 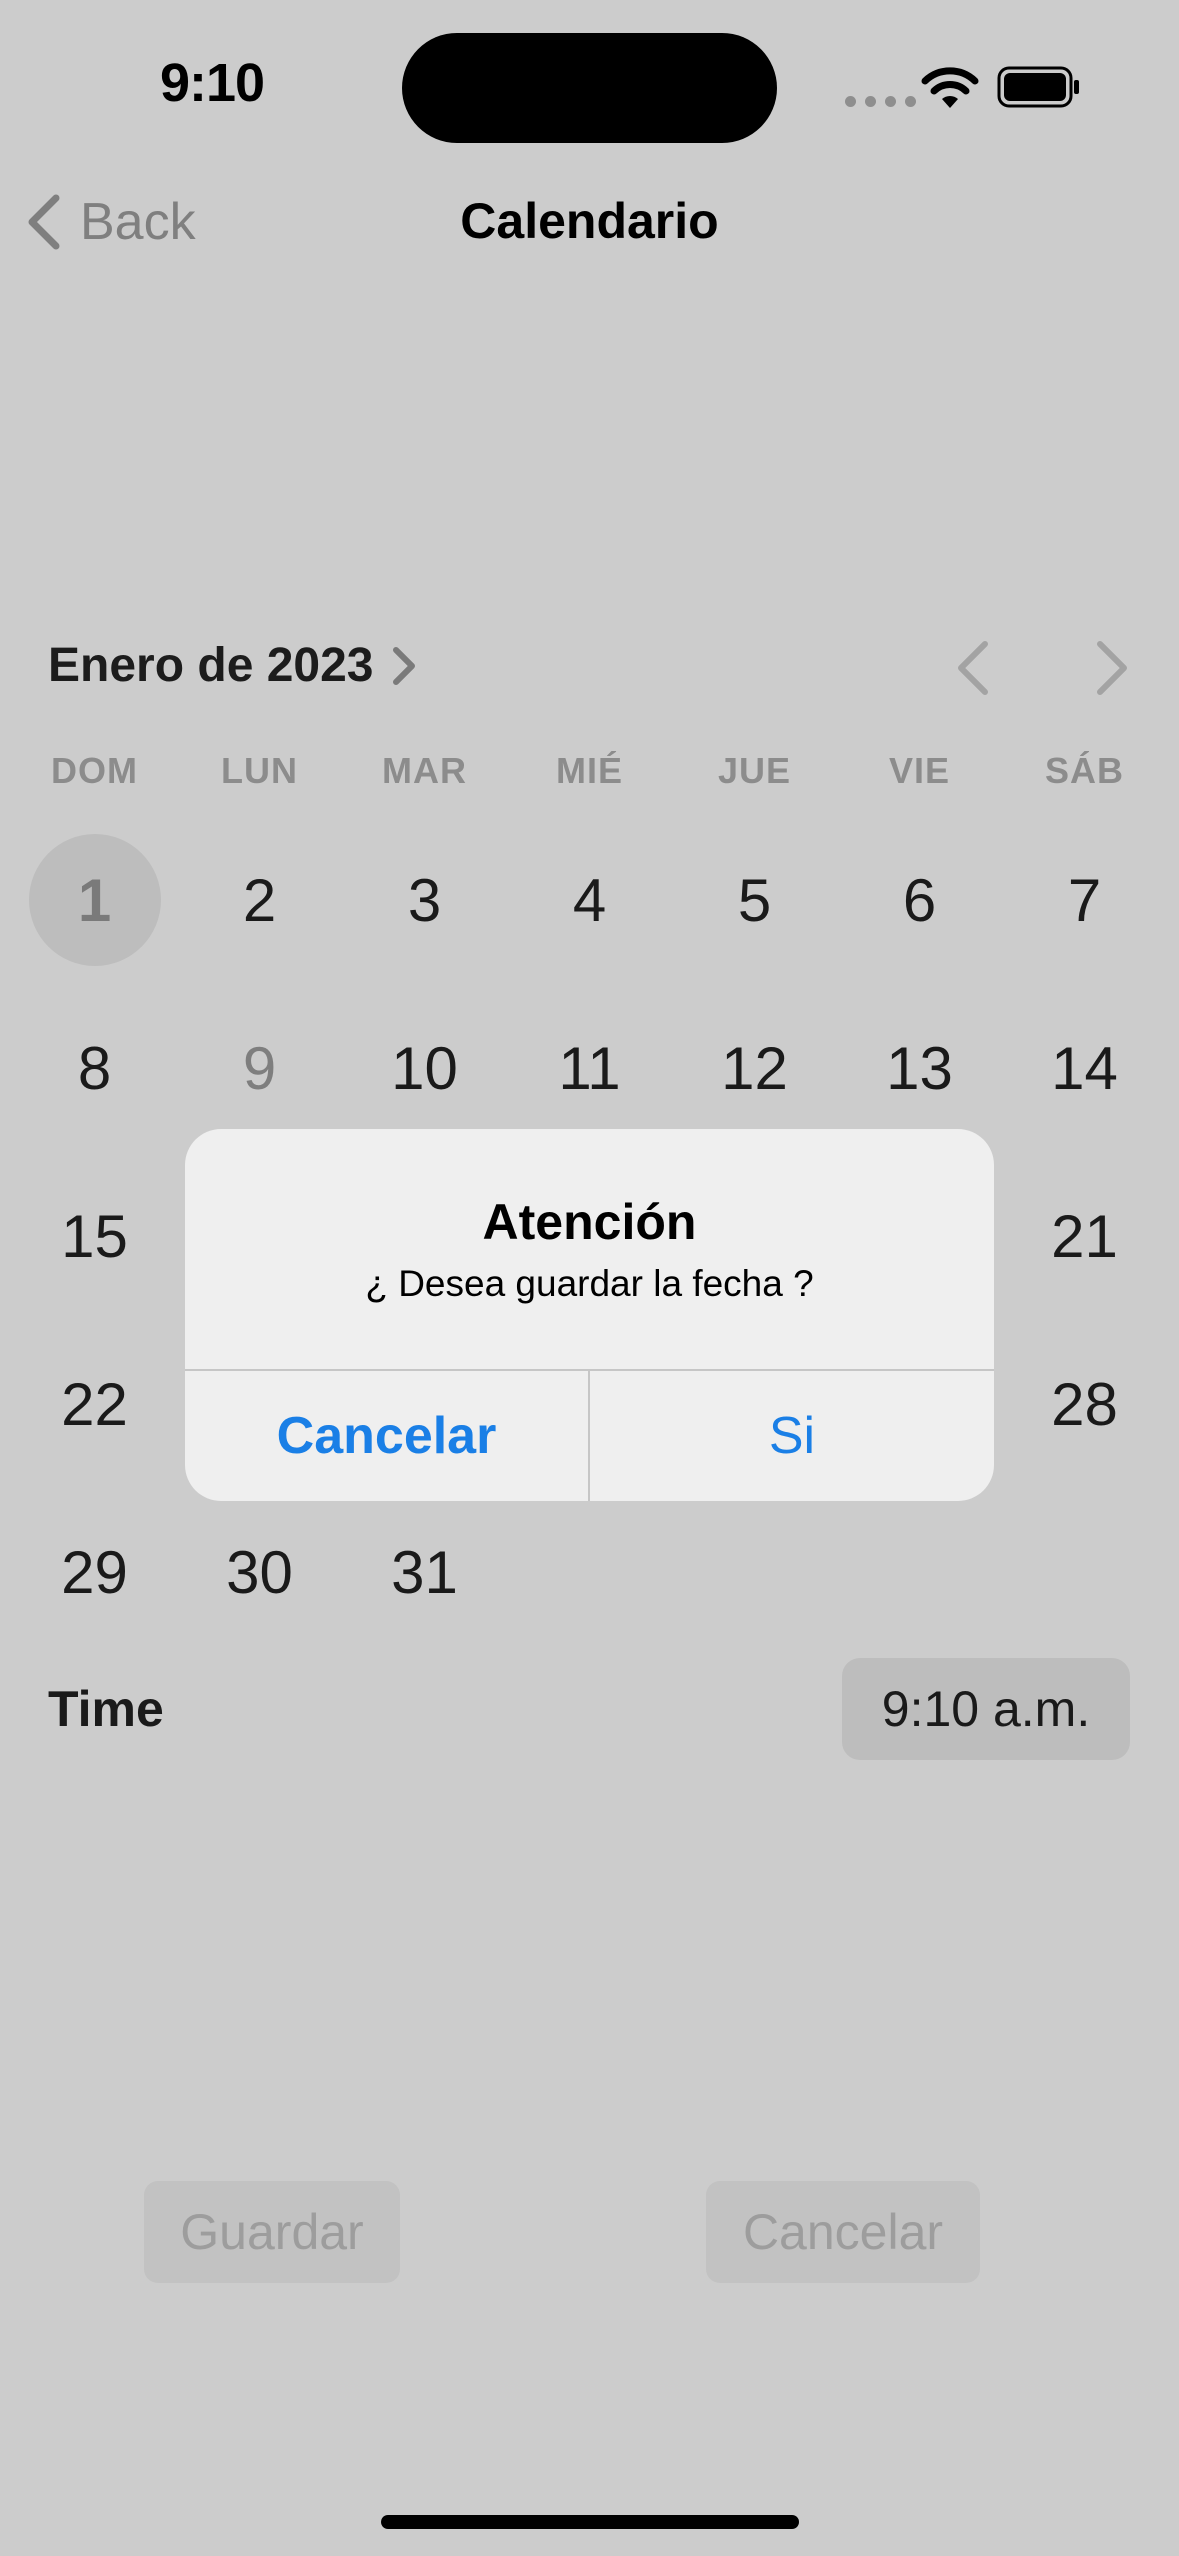 What do you see at coordinates (403, 665) in the screenshot?
I see `chevron-right-icon` at bounding box center [403, 665].